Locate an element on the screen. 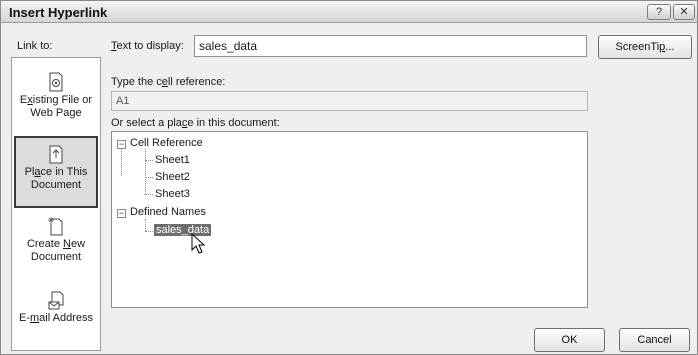 This screenshot has width=698, height=355. link-to-place-in-document: Place in This Document is located at coordinates (56, 172).